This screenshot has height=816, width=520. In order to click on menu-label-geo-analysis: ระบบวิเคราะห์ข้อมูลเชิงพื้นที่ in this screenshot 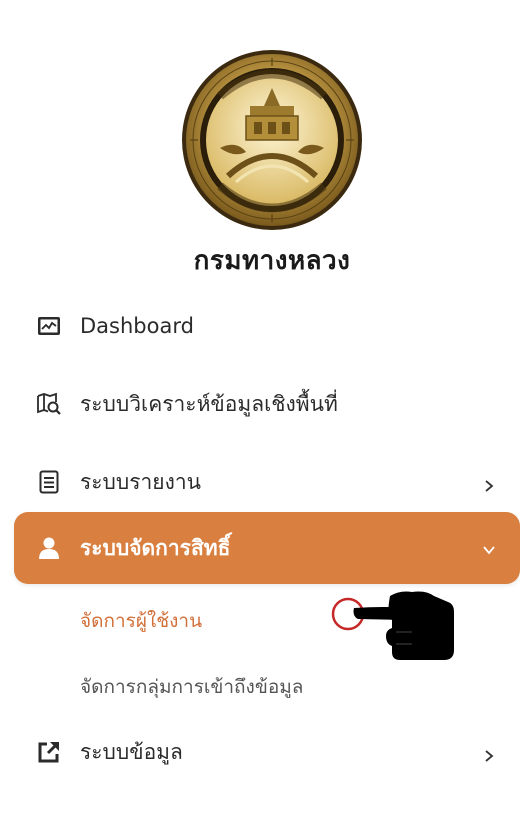, I will do `click(209, 403)`.